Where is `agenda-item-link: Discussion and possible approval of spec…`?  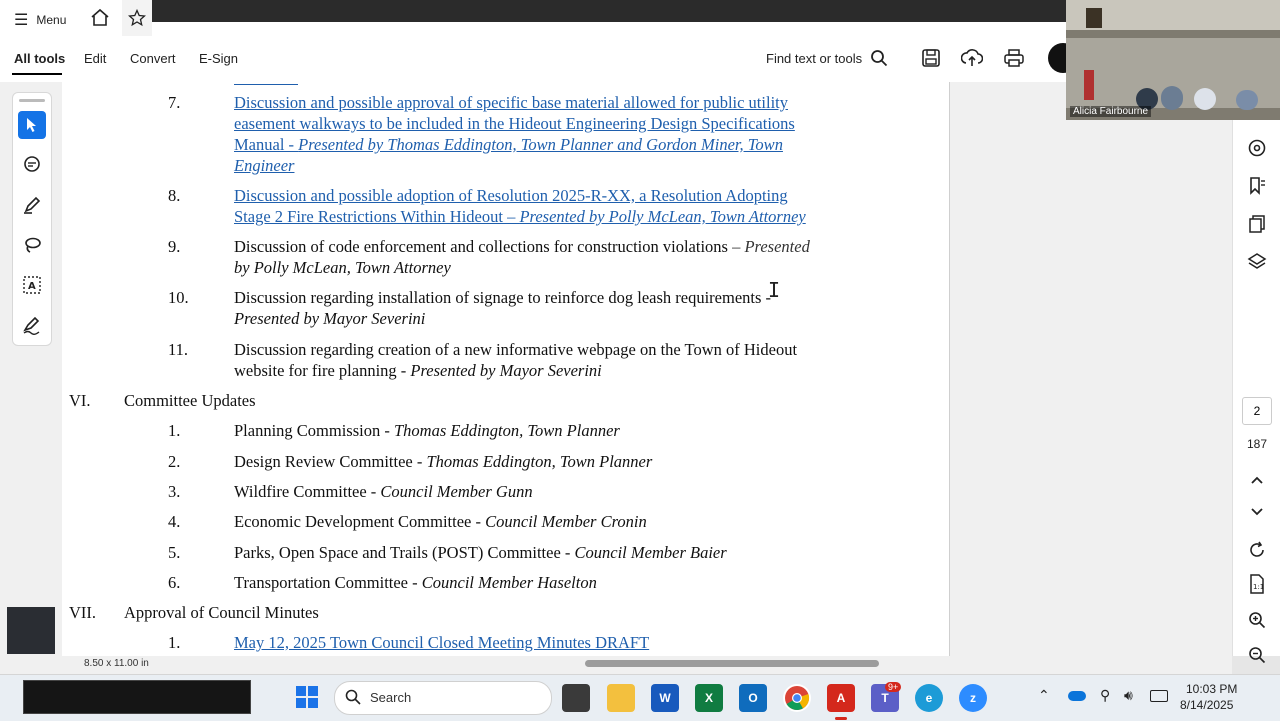 agenda-item-link: Discussion and possible approval of spec… is located at coordinates (511, 103).